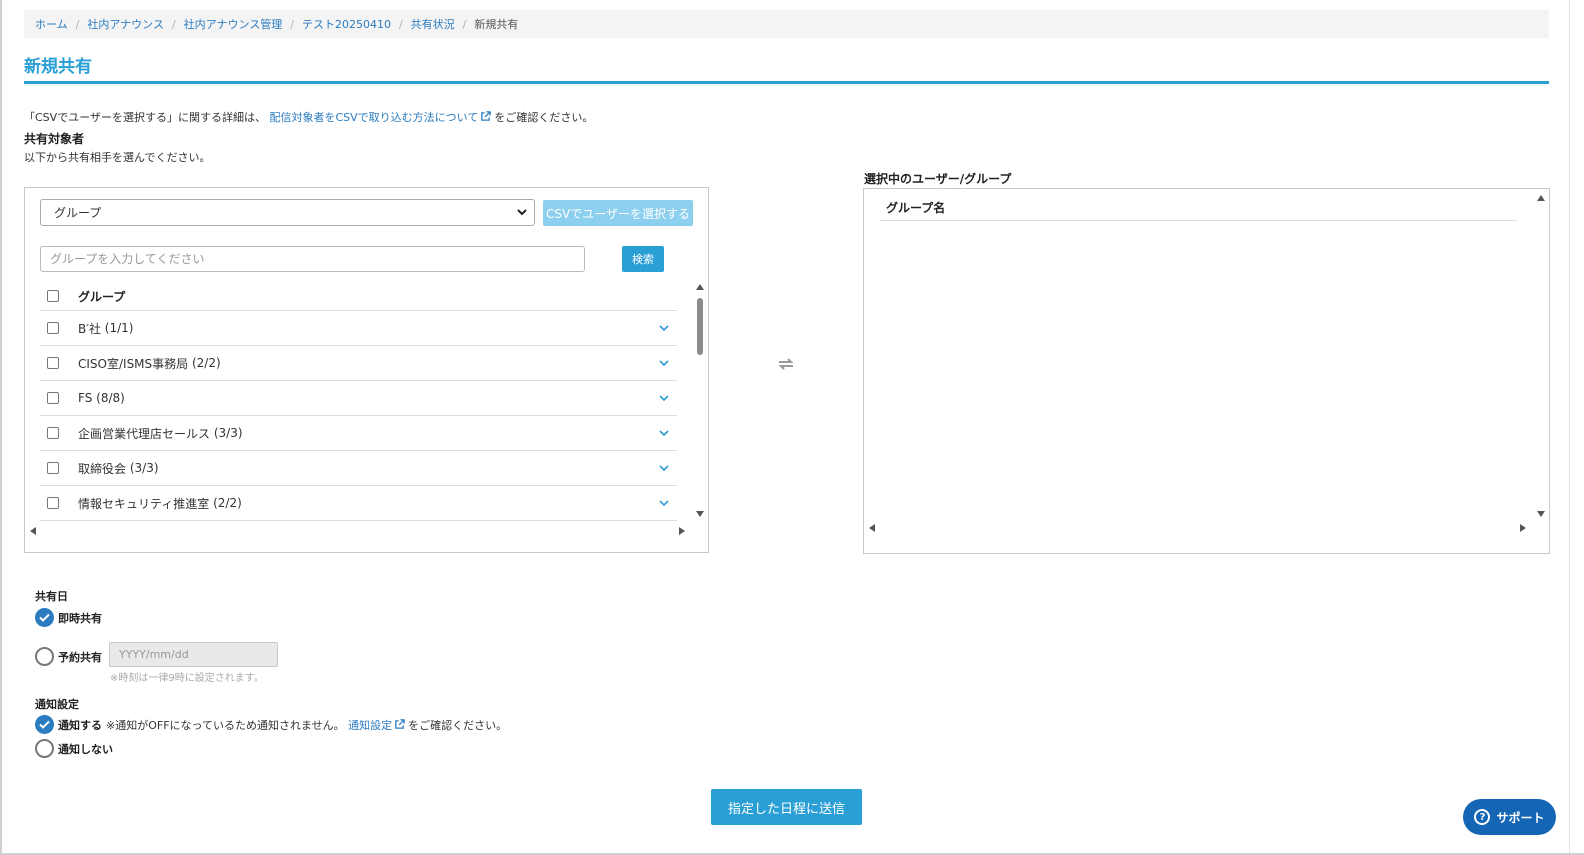 The width and height of the screenshot is (1584, 855). I want to click on notify-off-option: 通知しない, so click(74, 748).